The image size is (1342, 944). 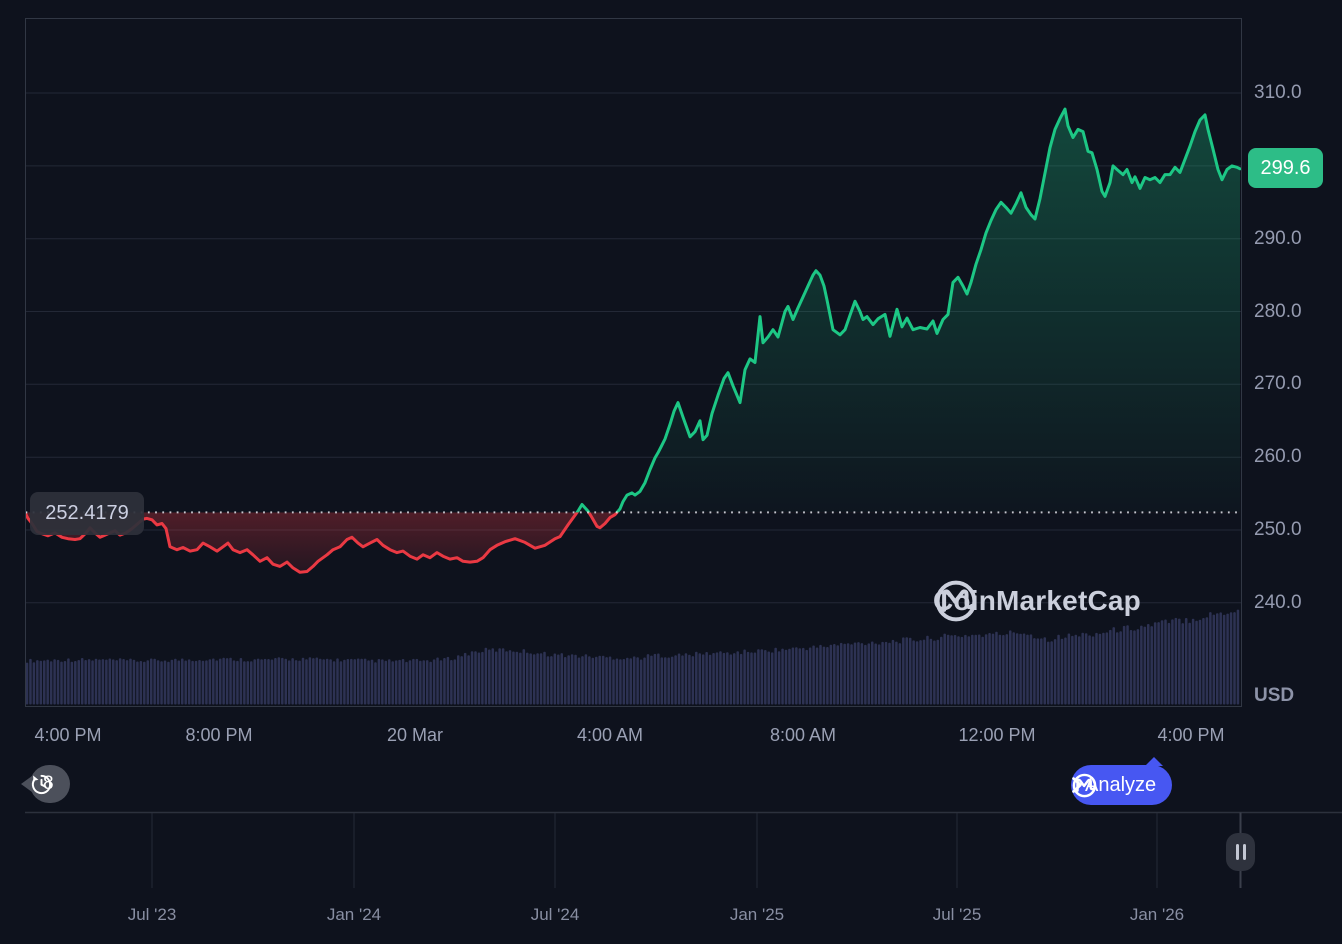 I want to click on x-axis-label: 8:00 PM, so click(x=219, y=735).